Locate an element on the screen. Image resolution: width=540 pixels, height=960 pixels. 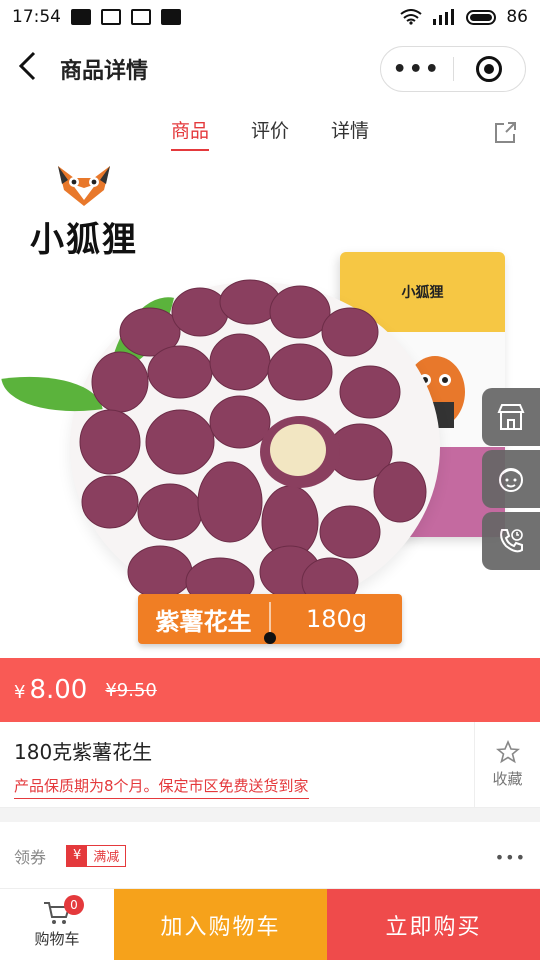
page-title: 商品详情 is located at coordinates (104, 71).